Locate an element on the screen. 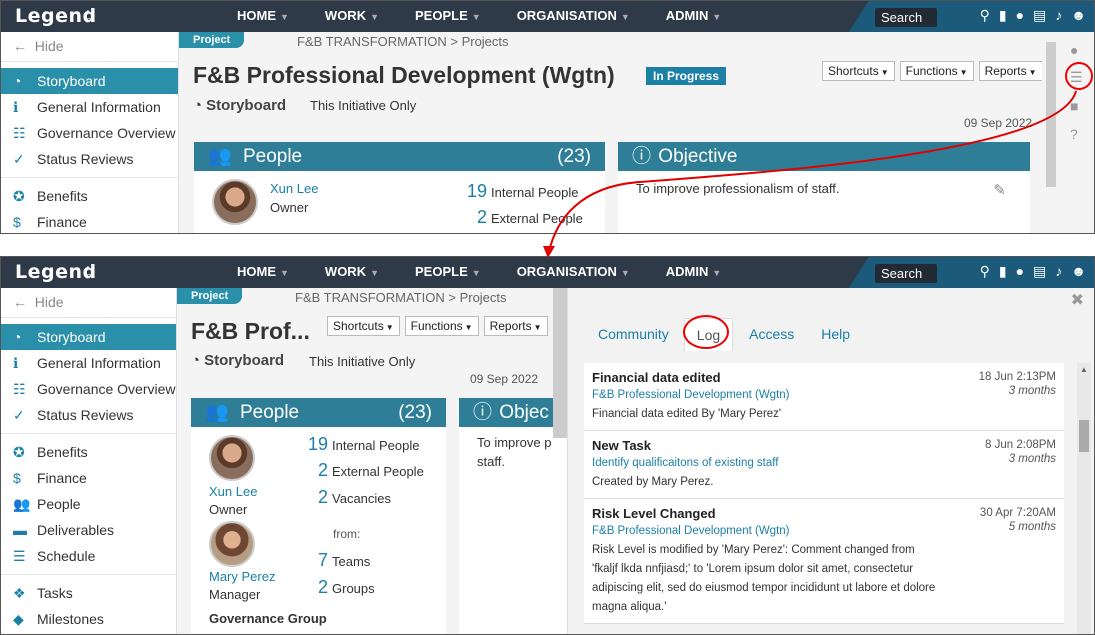 The width and height of the screenshot is (1095, 635). annotation-arrow is located at coordinates (810, 174).